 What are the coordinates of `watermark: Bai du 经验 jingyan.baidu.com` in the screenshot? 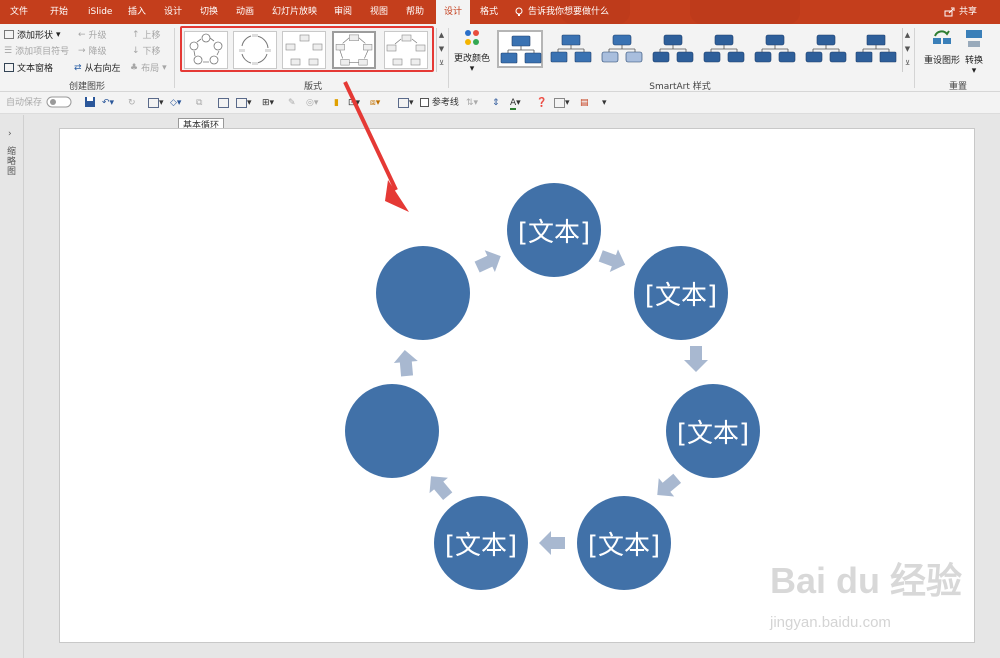 It's located at (870, 597).